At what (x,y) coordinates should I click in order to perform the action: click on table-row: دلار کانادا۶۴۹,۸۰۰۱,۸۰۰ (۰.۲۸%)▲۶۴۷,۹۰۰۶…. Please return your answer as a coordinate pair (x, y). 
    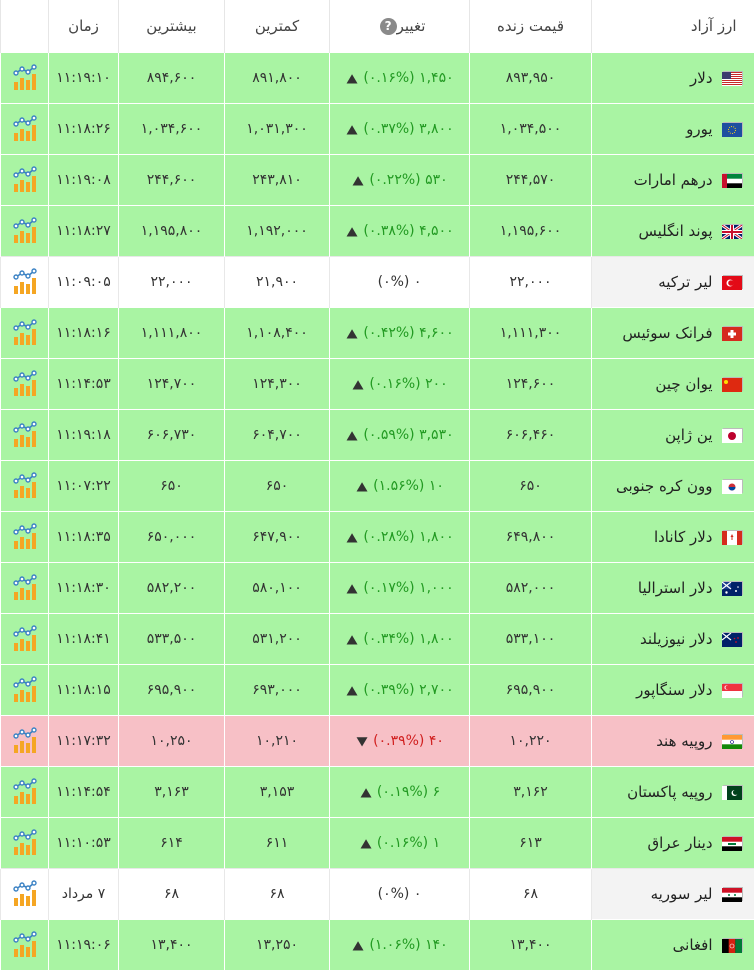
    Looking at the image, I should click on (377, 536).